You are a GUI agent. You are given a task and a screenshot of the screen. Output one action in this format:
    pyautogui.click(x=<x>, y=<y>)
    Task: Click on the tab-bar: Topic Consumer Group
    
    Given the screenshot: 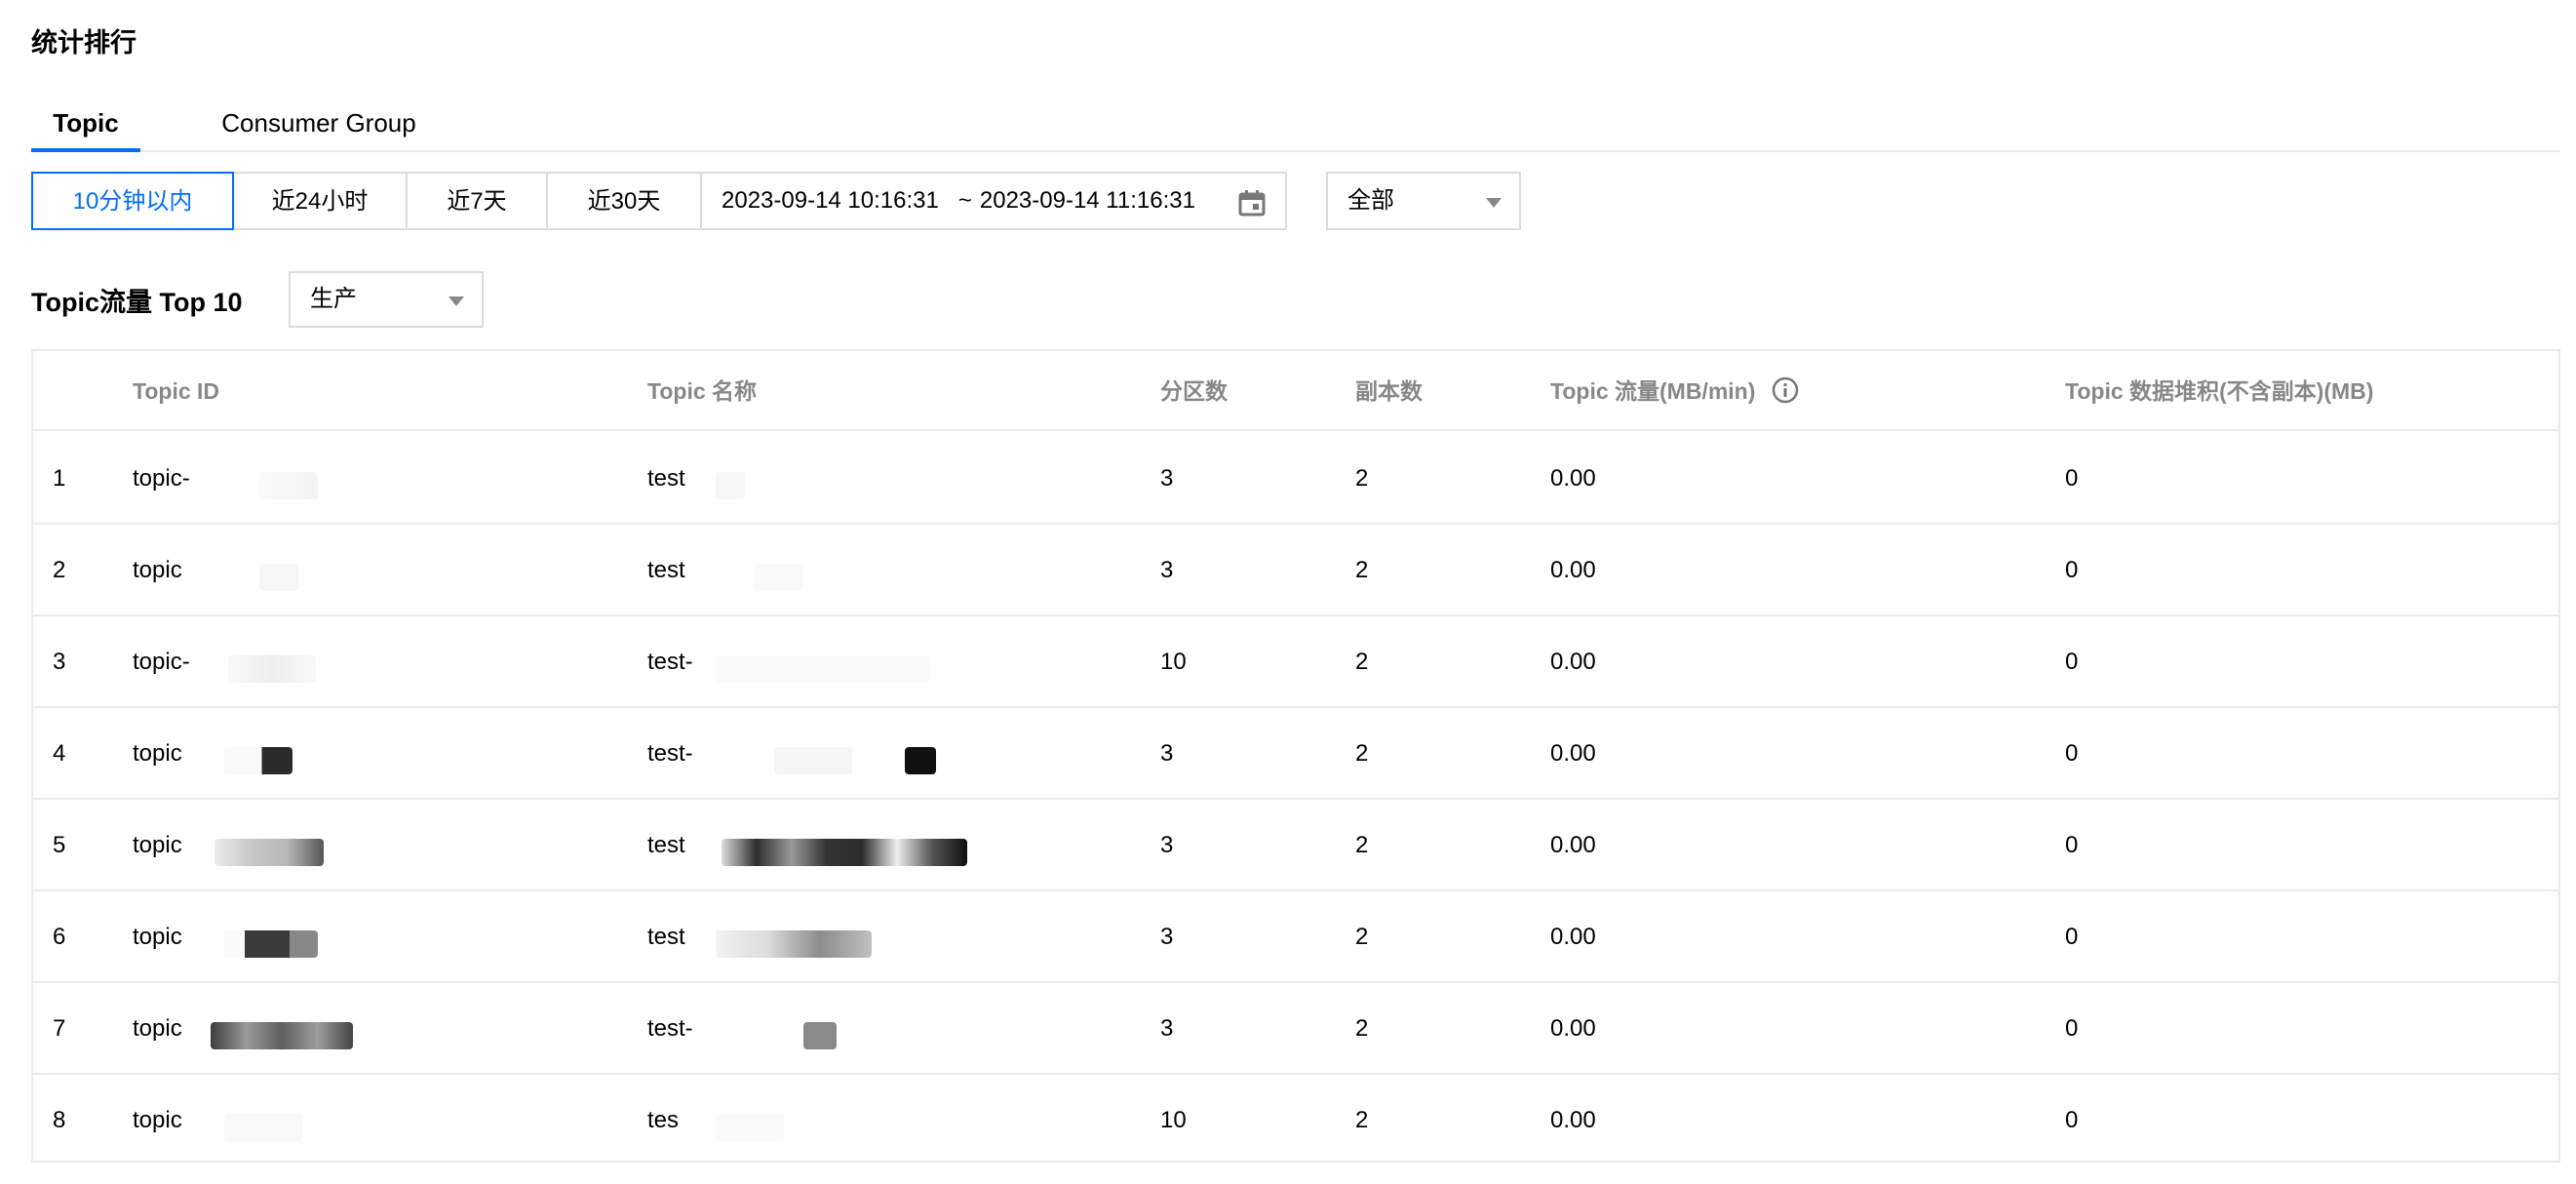 What is the action you would take?
    pyautogui.click(x=1295, y=125)
    